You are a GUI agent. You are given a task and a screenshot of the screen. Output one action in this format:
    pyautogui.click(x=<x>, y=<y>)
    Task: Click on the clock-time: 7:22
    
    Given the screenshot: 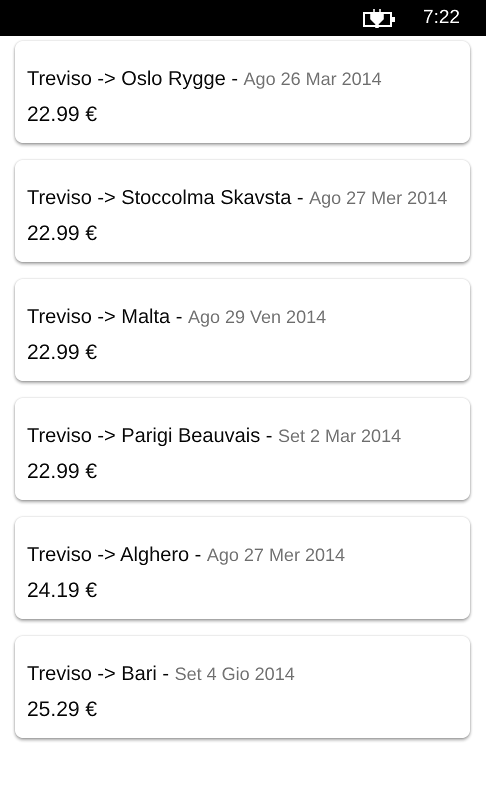 What is the action you would take?
    pyautogui.click(x=441, y=18)
    